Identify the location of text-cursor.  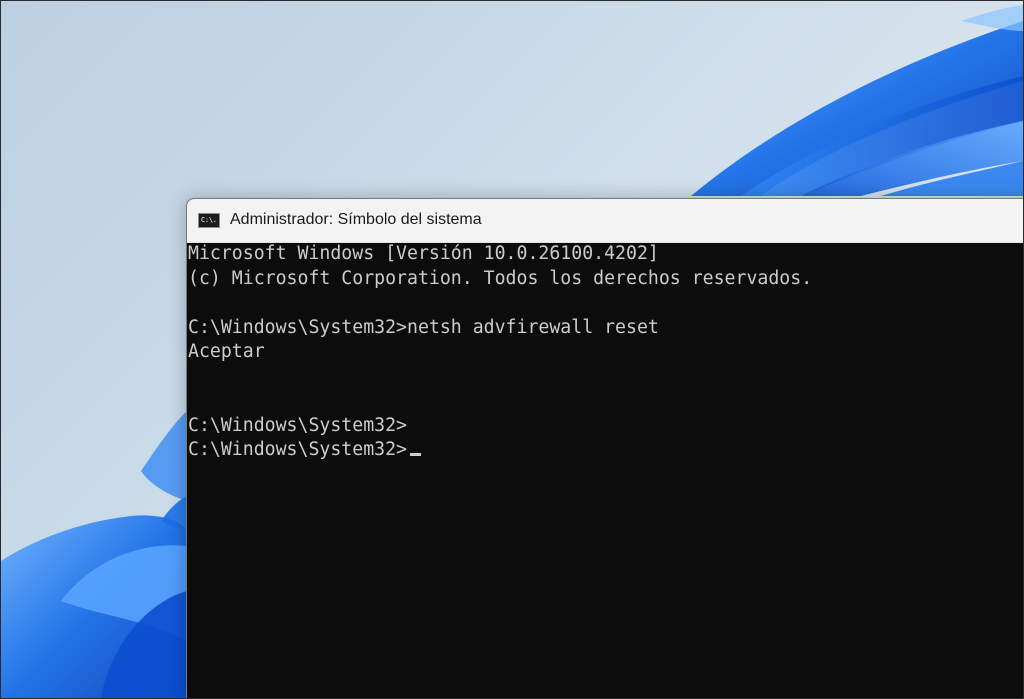
(415, 454).